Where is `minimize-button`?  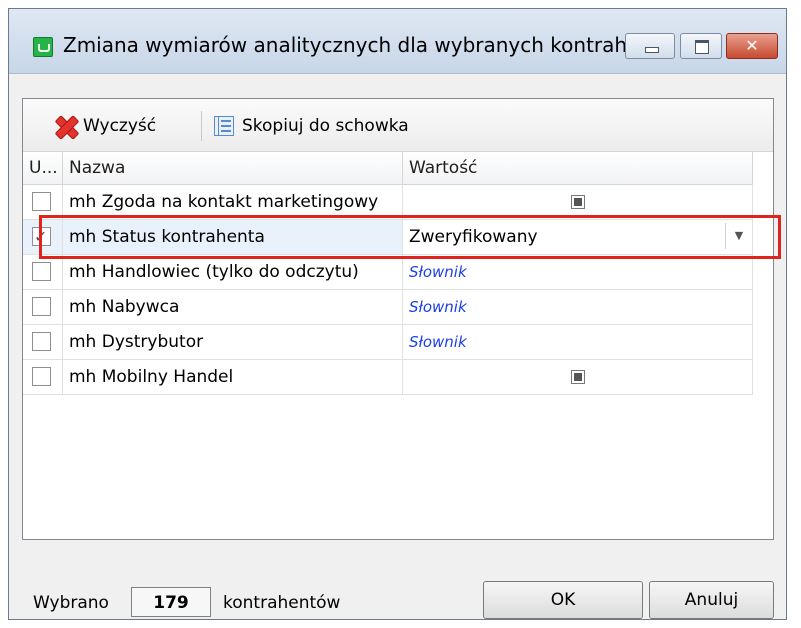 minimize-button is located at coordinates (650, 46).